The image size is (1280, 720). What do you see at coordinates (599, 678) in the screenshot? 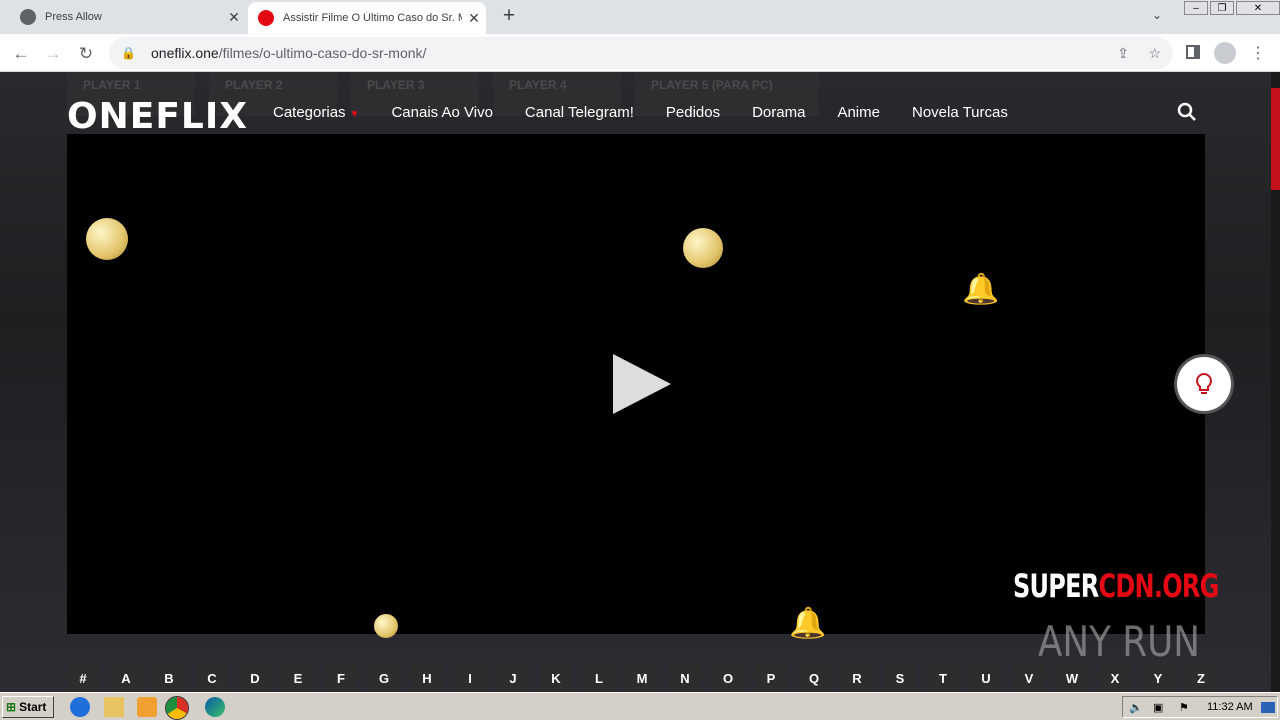
I see `alphabet-letter-button: L` at bounding box center [599, 678].